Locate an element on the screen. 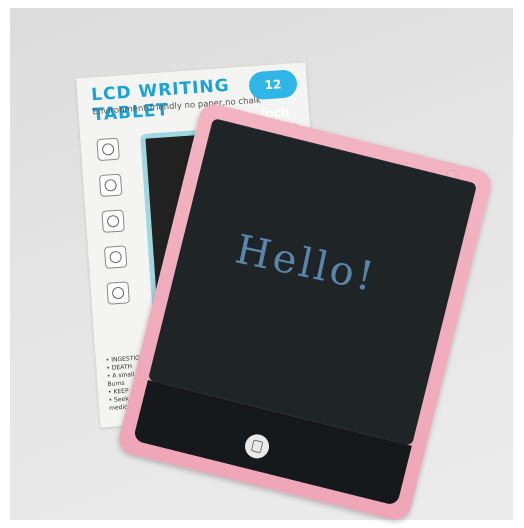 This screenshot has width=524, height=528. handwritten-text: Hello! is located at coordinates (306, 264).